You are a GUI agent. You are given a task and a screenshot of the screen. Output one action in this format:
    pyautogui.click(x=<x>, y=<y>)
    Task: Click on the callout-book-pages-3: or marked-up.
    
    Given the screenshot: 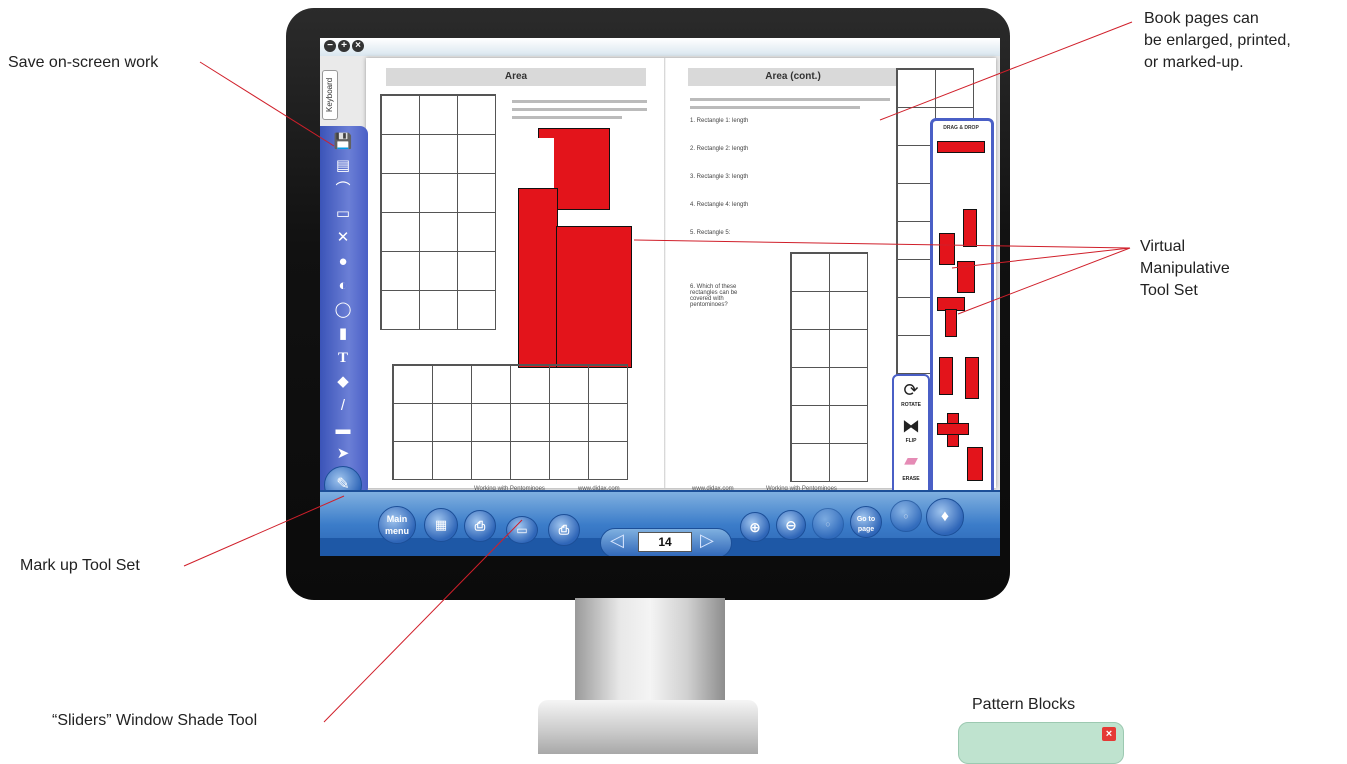 What is the action you would take?
    pyautogui.click(x=1194, y=62)
    